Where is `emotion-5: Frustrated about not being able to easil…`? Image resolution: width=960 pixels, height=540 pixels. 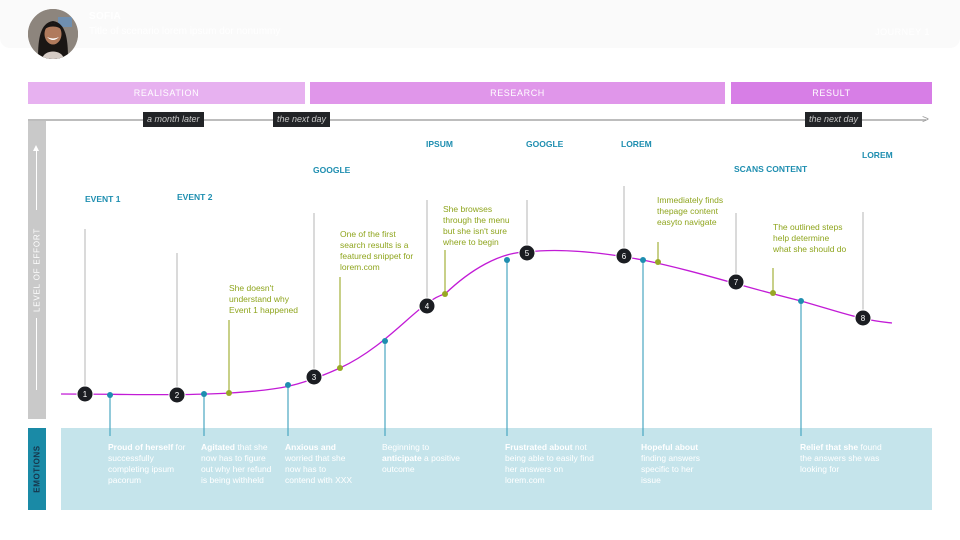
emotion-5: Frustrated about not being able to easil… is located at coordinates (553, 464).